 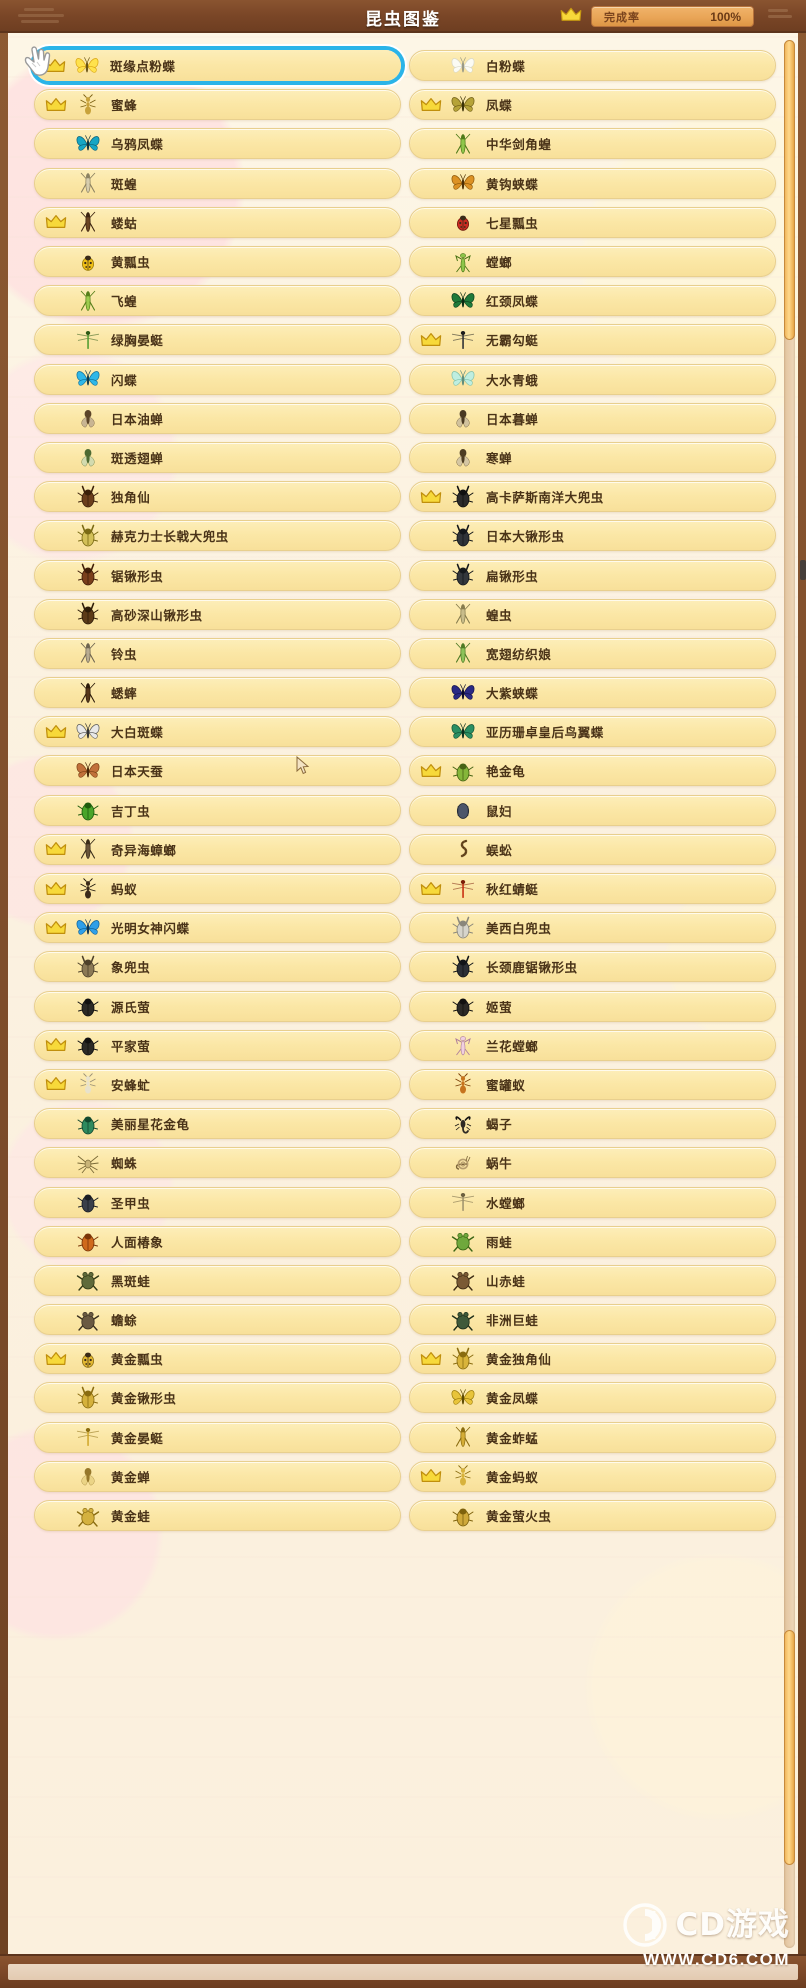 I want to click on insect-entry: 高卡萨斯南洋大兜虫, so click(x=592, y=497).